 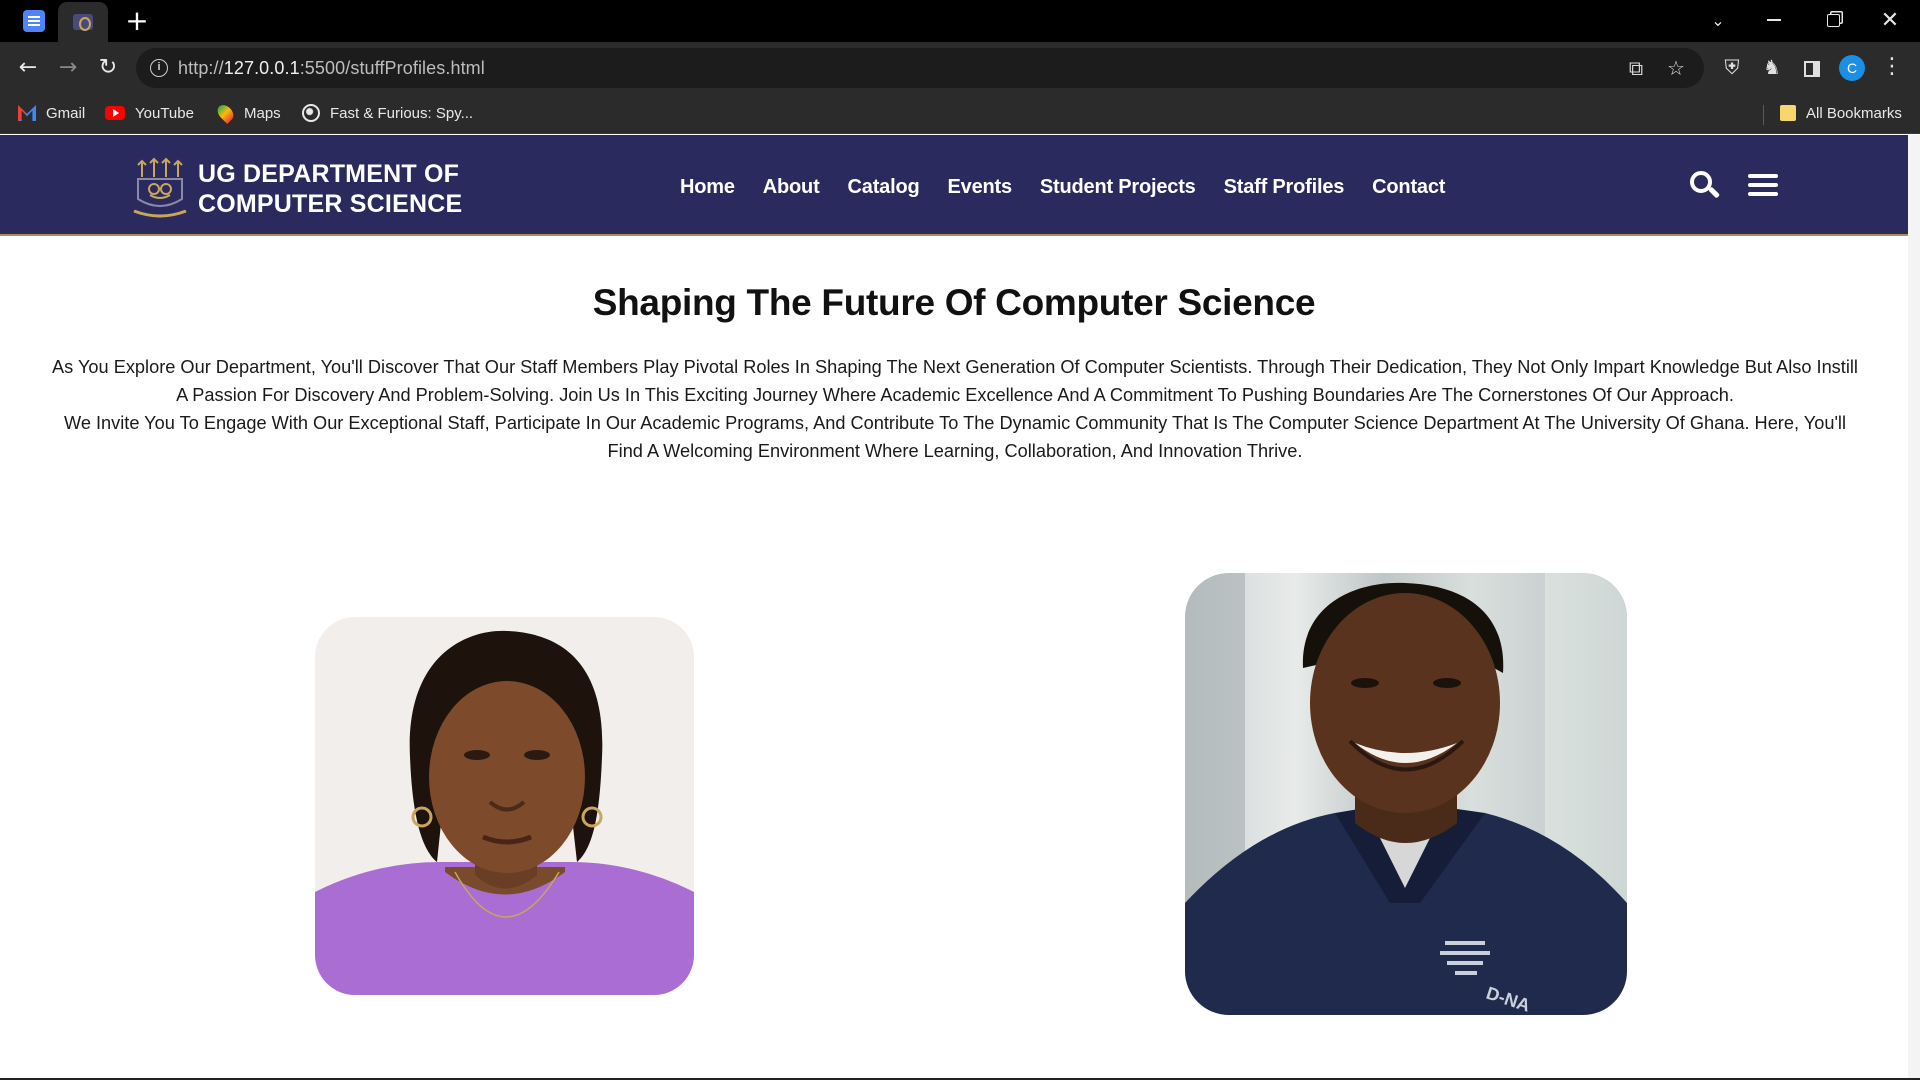 I want to click on nav-about: About, so click(x=791, y=187).